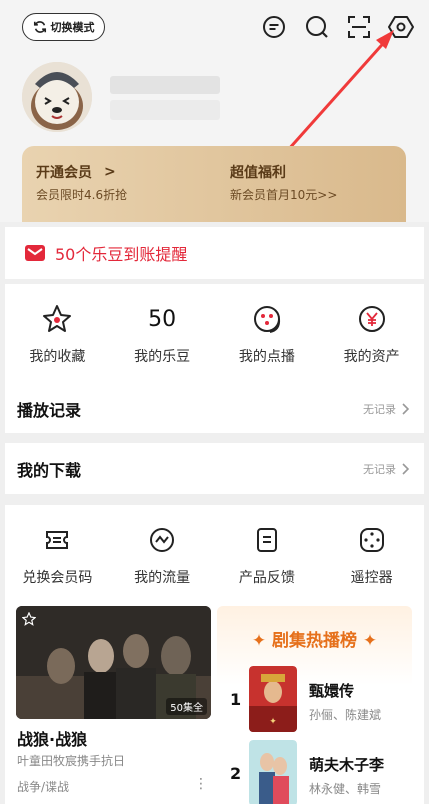  Describe the element at coordinates (201, 784) in the screenshot. I see `more-options-icon: ⋮` at that location.